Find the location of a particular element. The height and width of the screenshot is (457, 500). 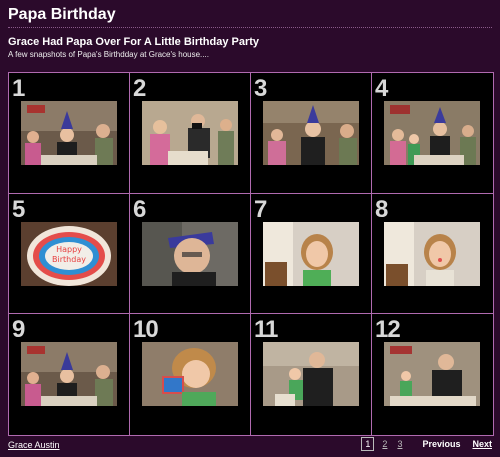

photo-cell: 9 is located at coordinates (69, 374).